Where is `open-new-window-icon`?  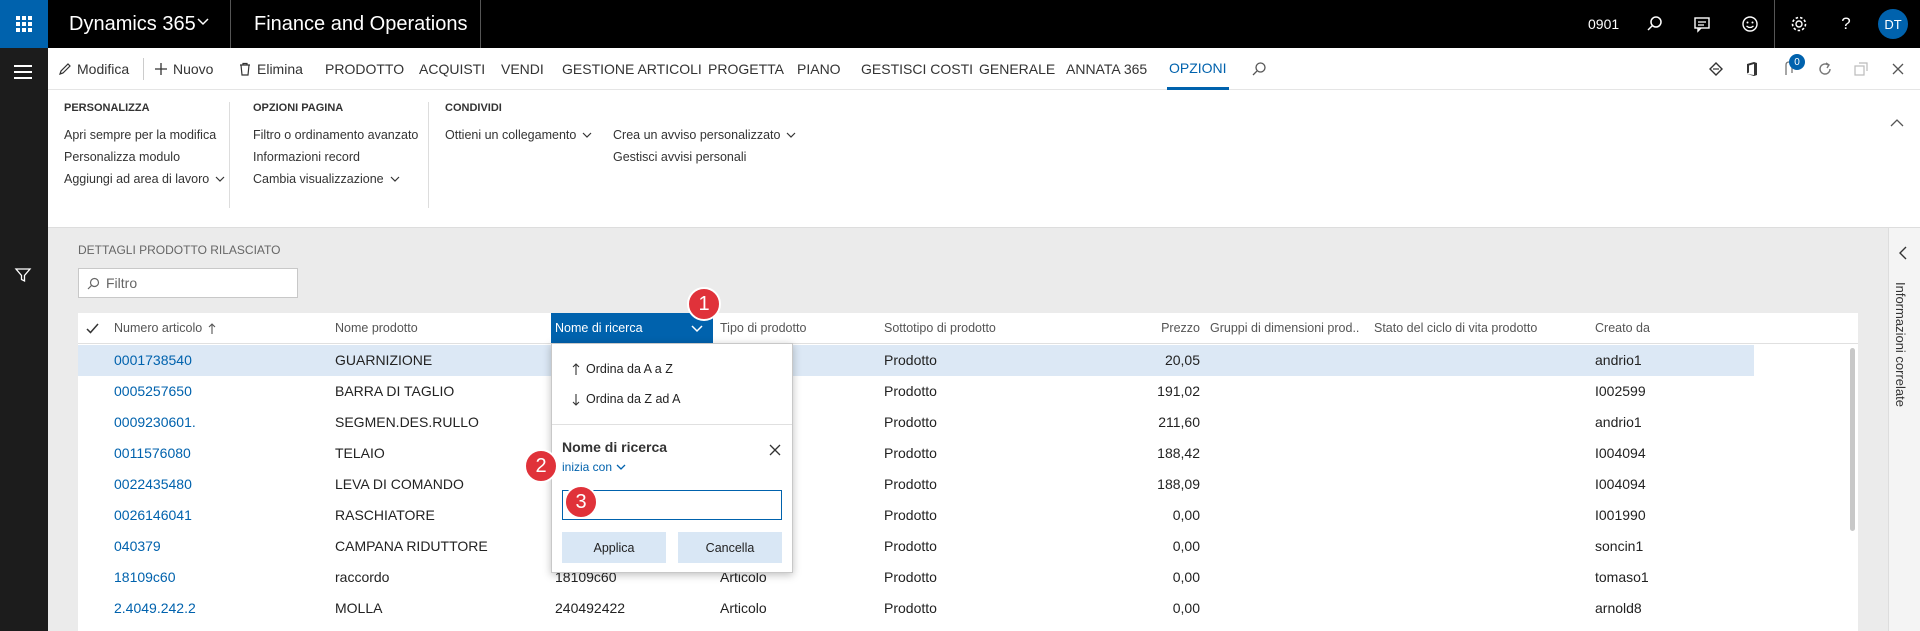 open-new-window-icon is located at coordinates (1861, 69).